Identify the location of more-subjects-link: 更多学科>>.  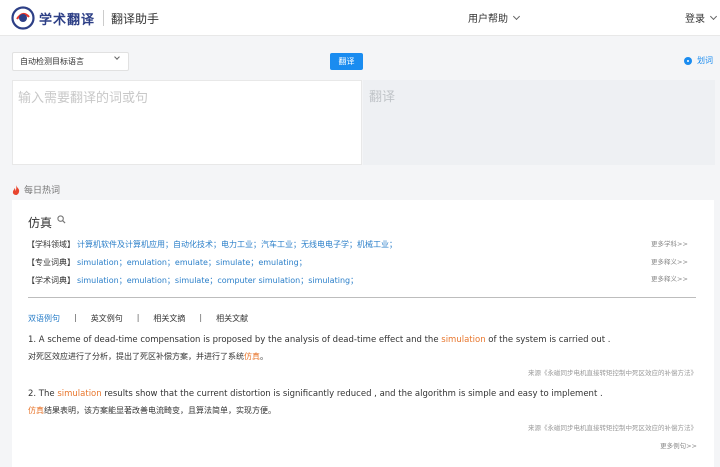
(669, 243).